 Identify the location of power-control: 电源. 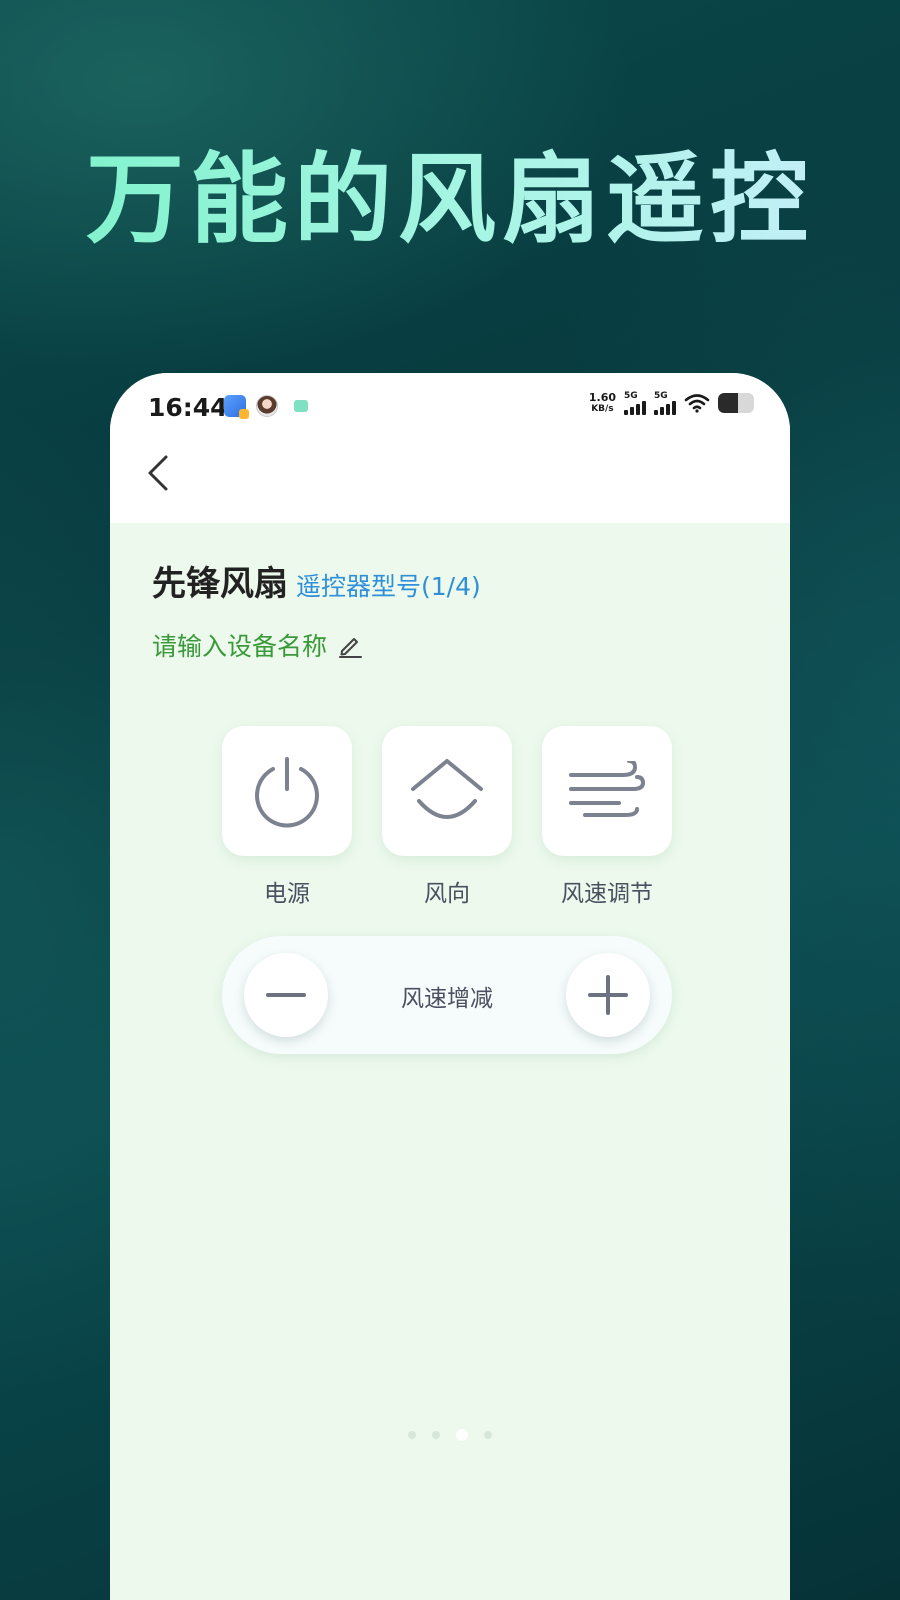
(287, 817).